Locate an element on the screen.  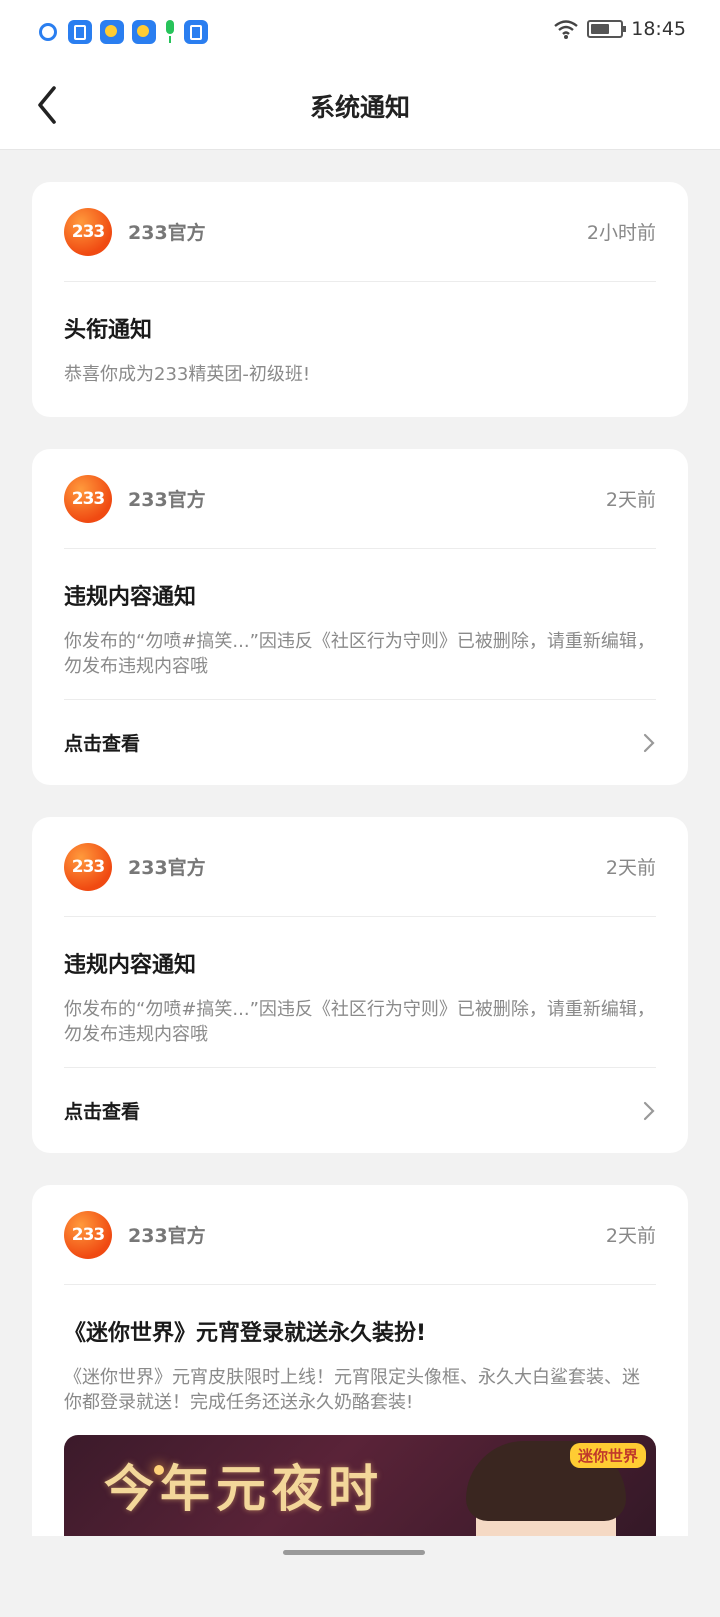
battery-icon is located at coordinates (607, 29).